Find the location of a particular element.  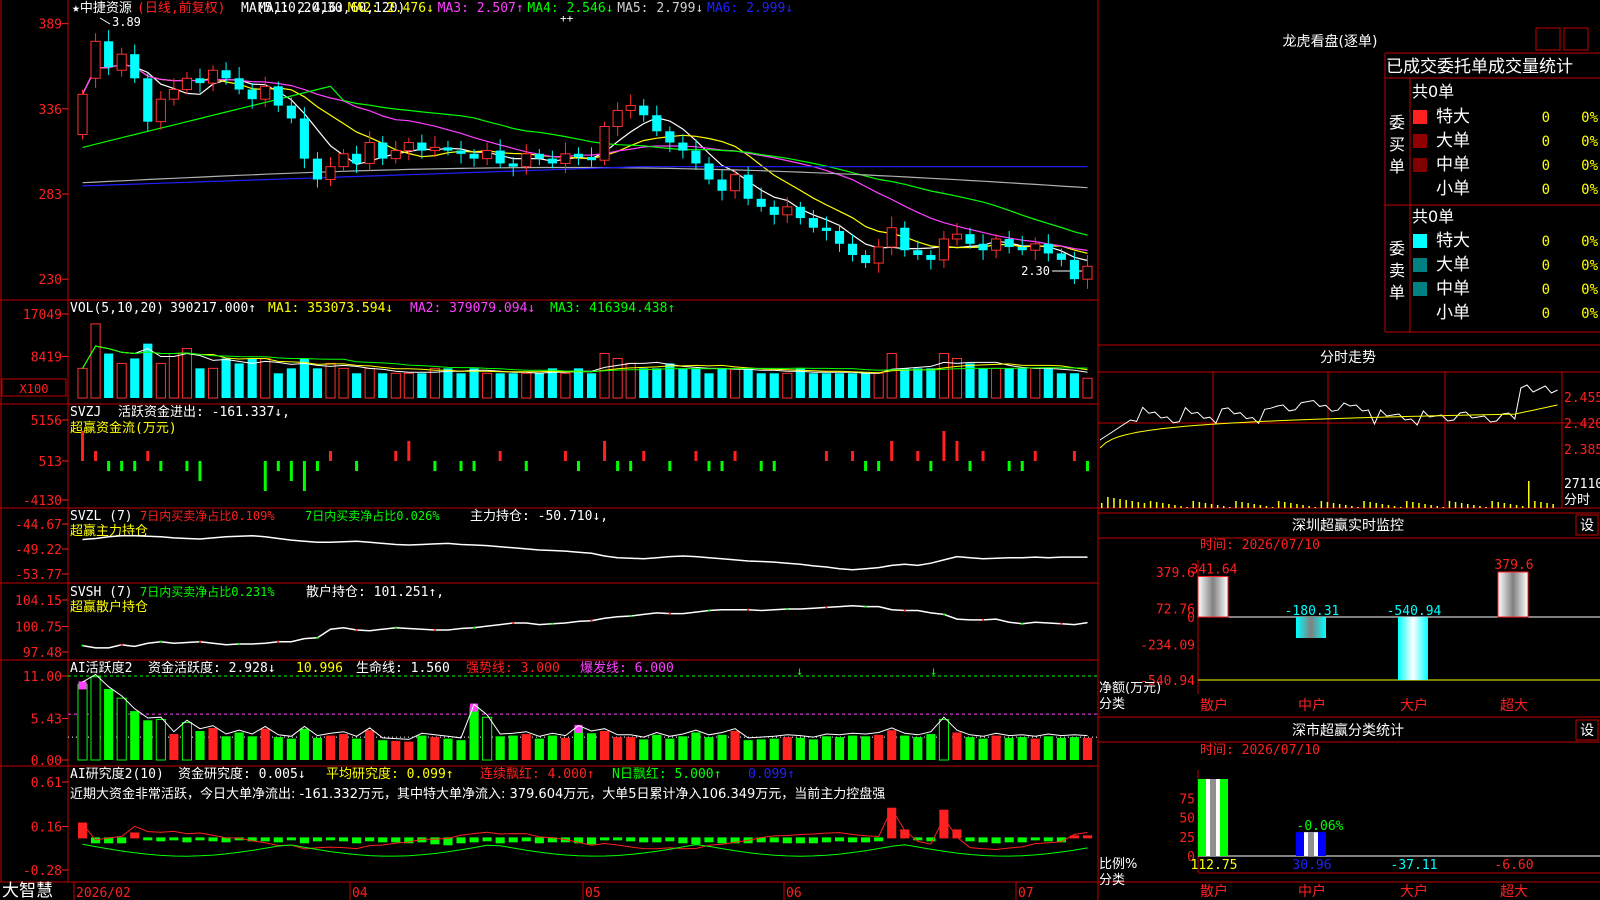

svsh-text-2: 散户持仓: 101.251↑, is located at coordinates (375, 592).